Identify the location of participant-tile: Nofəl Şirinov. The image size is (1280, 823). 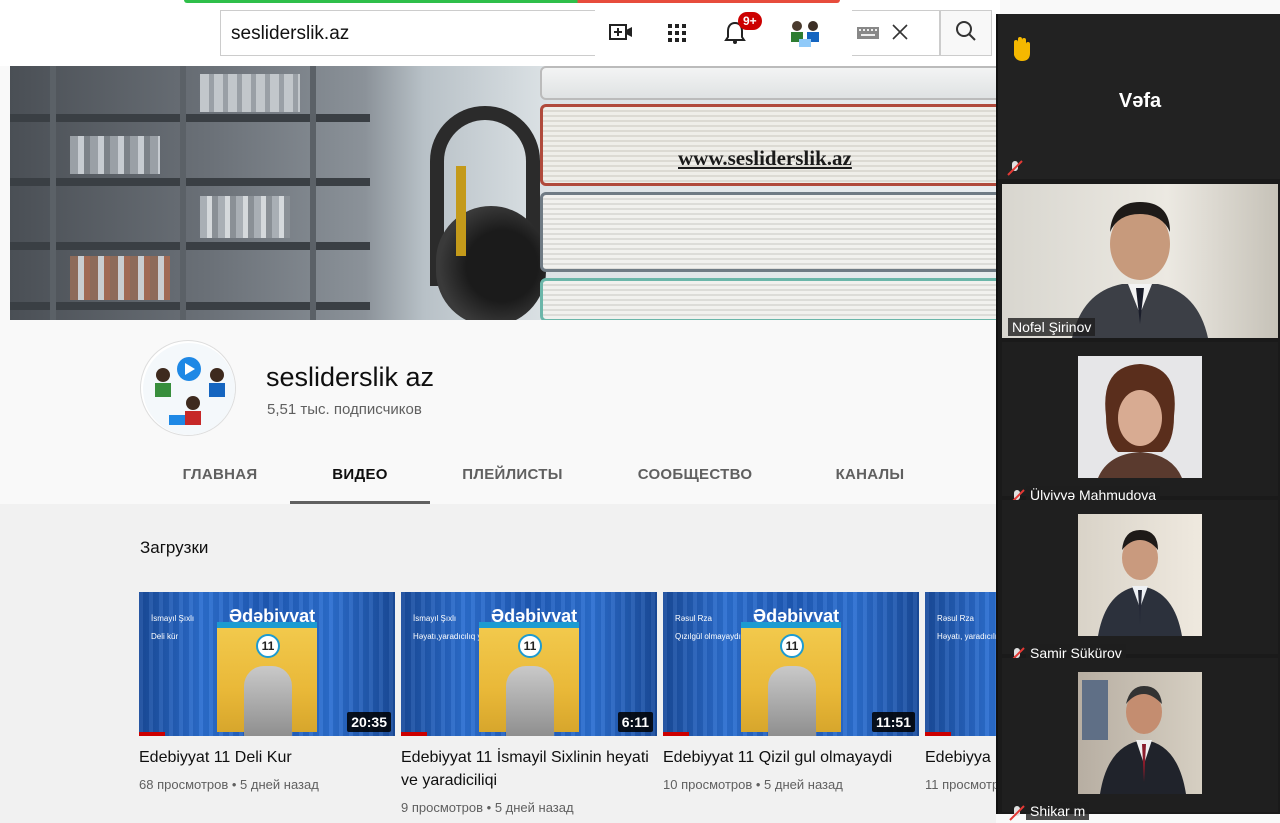
(1140, 261).